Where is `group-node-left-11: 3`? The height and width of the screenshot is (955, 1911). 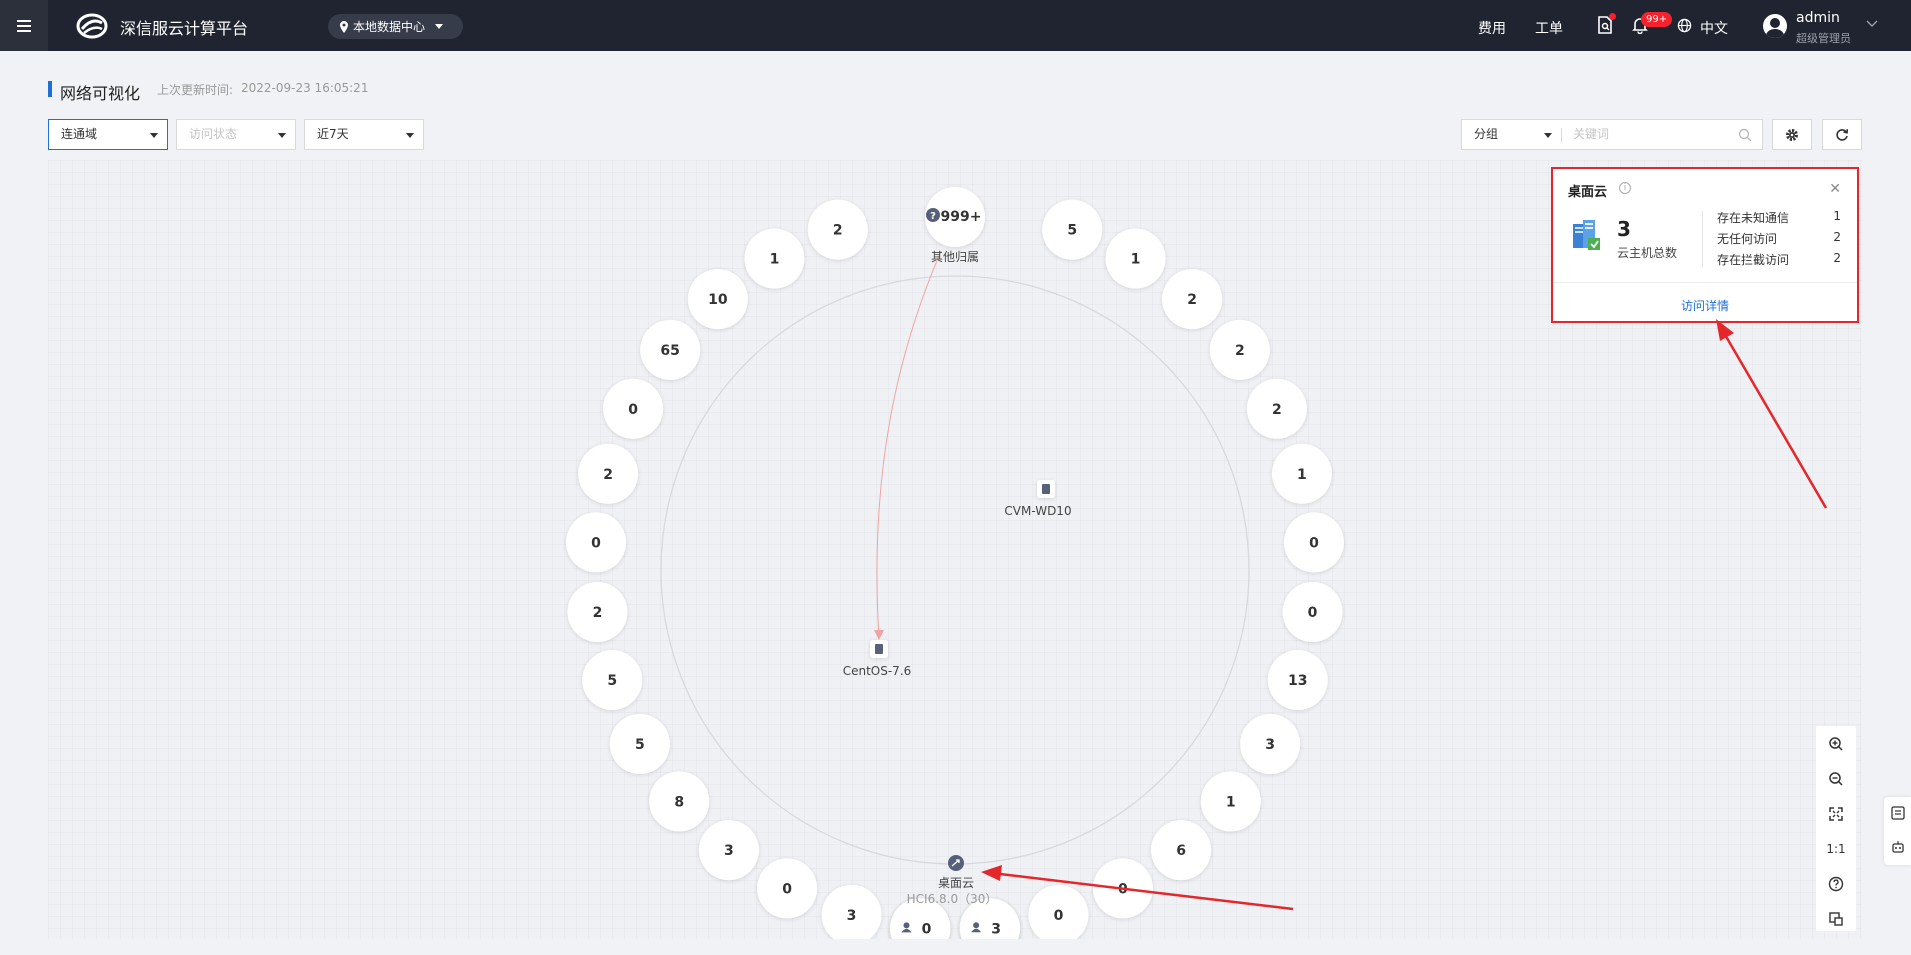
group-node-left-11: 3 is located at coordinates (728, 850).